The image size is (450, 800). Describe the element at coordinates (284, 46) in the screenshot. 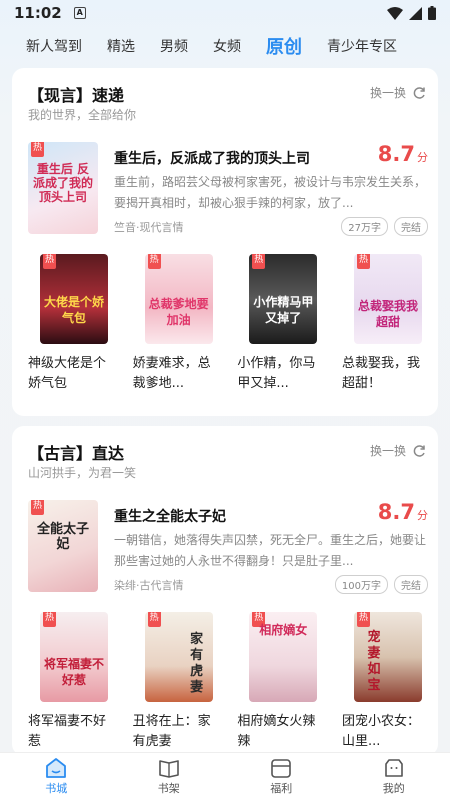

I see `tab-original: 原创` at that location.